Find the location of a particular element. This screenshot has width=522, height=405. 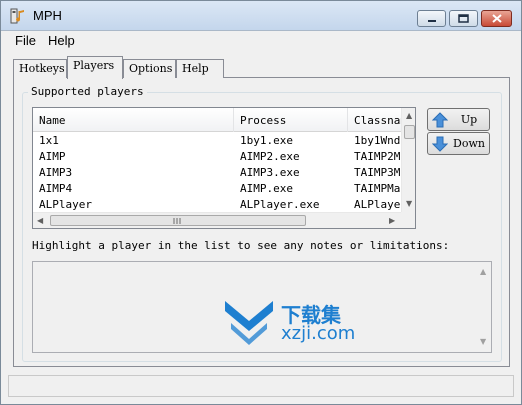

cell-classname: ALPlayer is located at coordinates (377, 204).